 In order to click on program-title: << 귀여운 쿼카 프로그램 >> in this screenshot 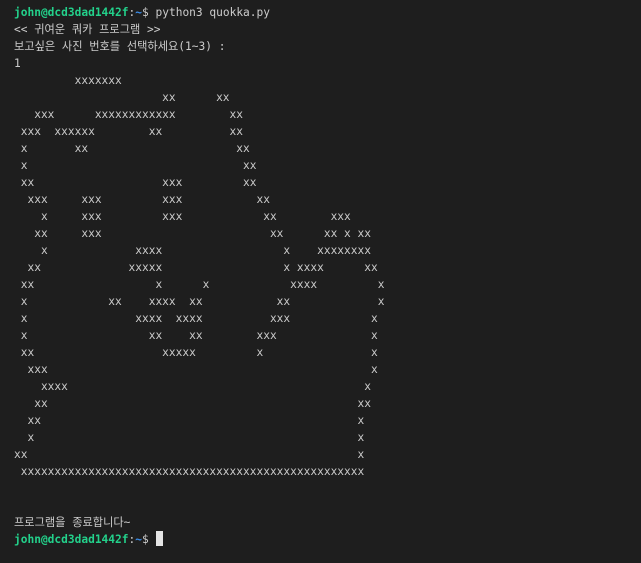, I will do `click(87, 29)`.